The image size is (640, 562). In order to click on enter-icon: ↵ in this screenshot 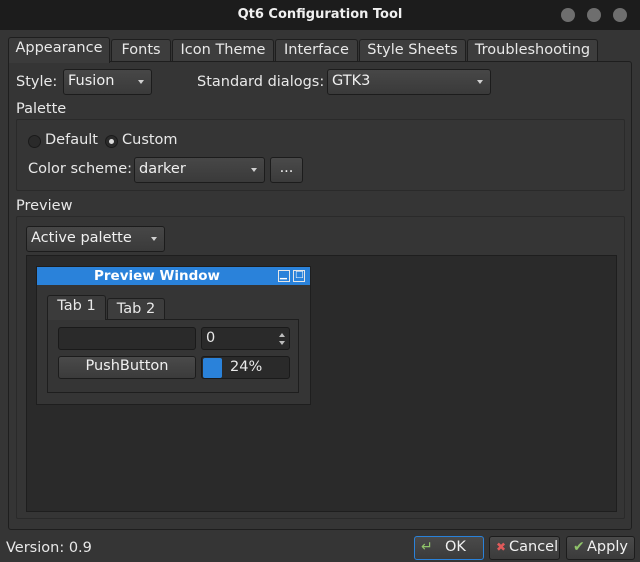, I will do `click(427, 547)`.